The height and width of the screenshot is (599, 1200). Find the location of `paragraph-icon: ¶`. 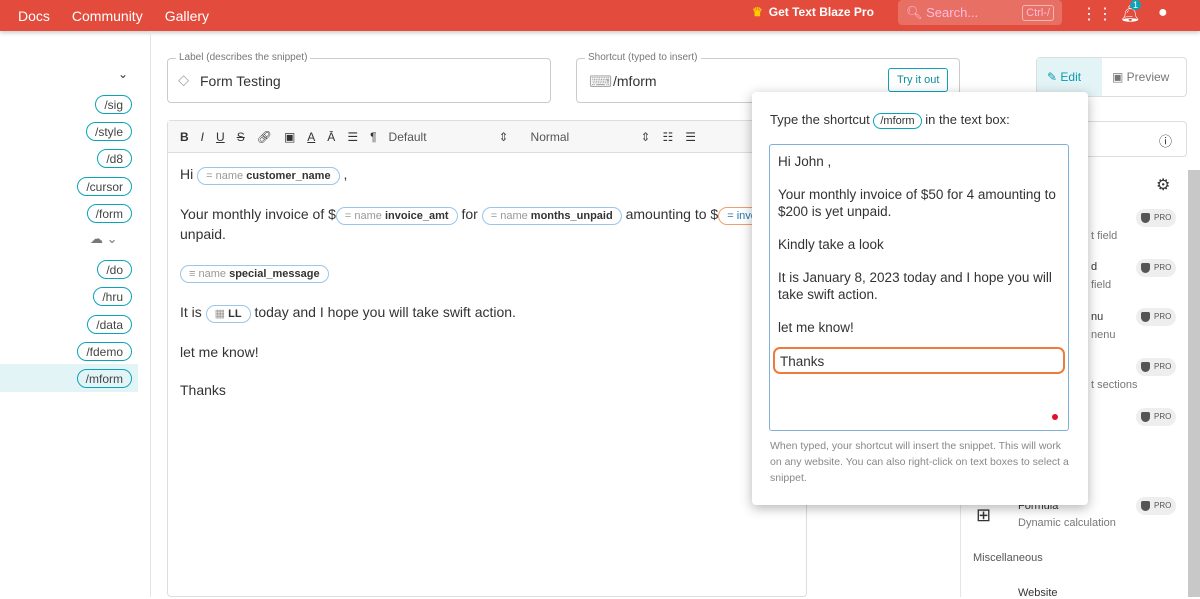

paragraph-icon: ¶ is located at coordinates (373, 137).